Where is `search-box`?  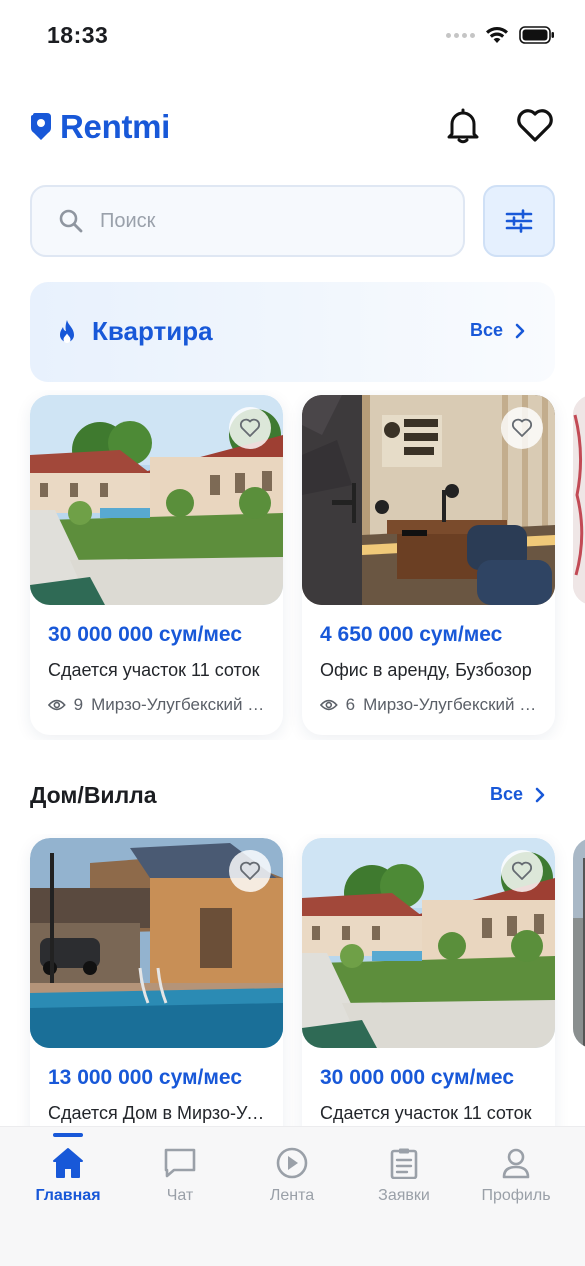
search-box is located at coordinates (247, 221).